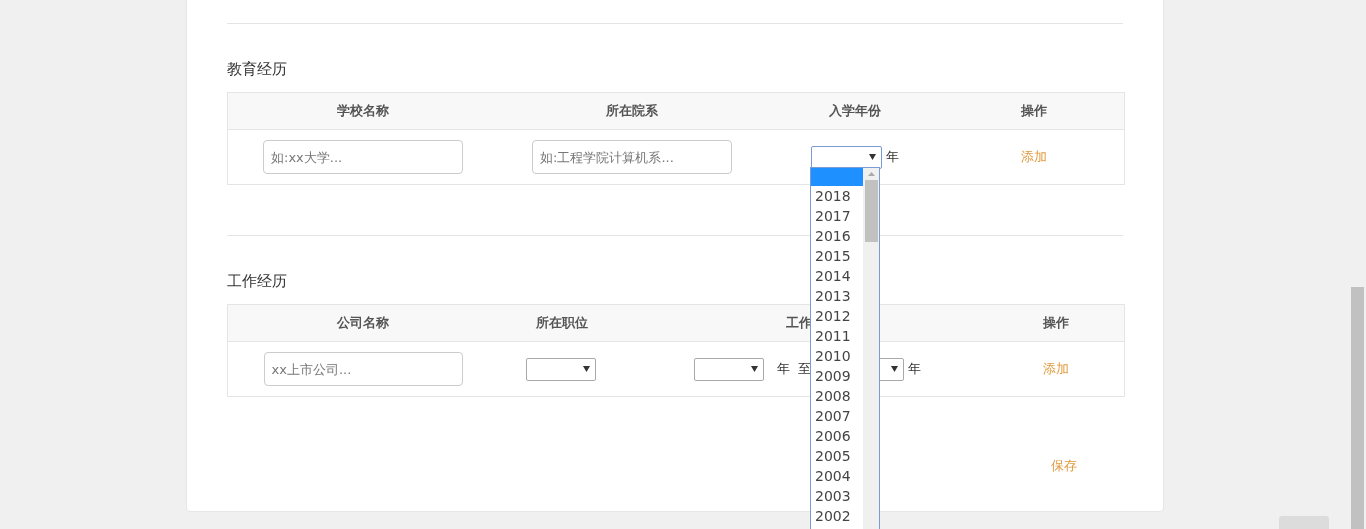 The width and height of the screenshot is (1366, 529). Describe the element at coordinates (837, 196) in the screenshot. I see `option-item: 2018` at that location.